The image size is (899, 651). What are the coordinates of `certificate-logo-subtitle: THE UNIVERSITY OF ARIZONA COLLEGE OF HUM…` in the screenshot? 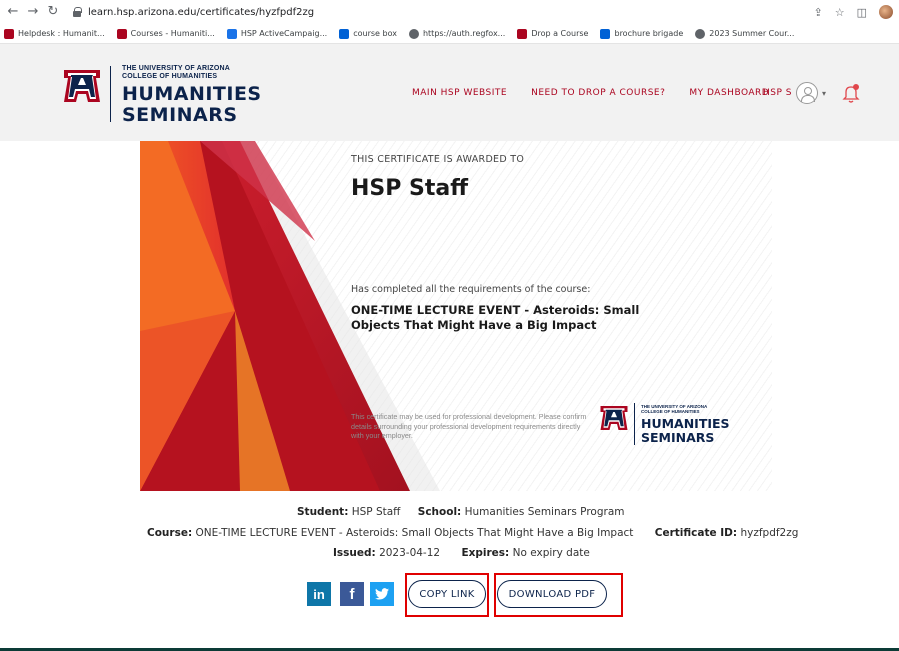 It's located at (674, 409).